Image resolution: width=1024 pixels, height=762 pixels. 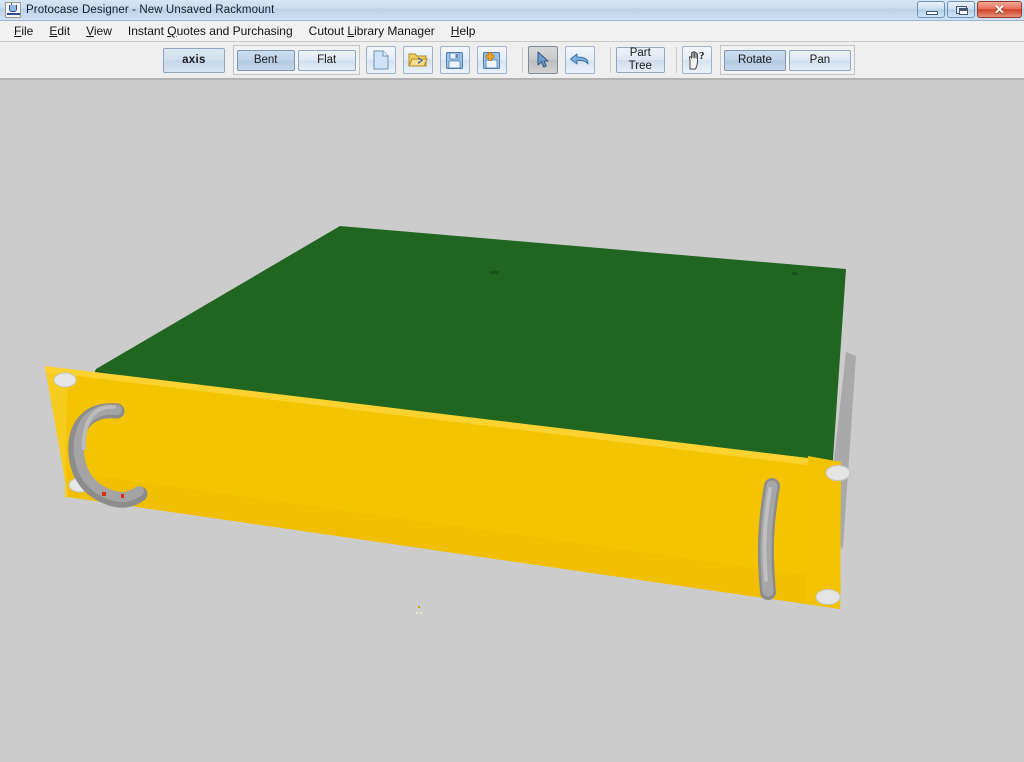 I want to click on top-panel-nick, so click(x=494, y=272).